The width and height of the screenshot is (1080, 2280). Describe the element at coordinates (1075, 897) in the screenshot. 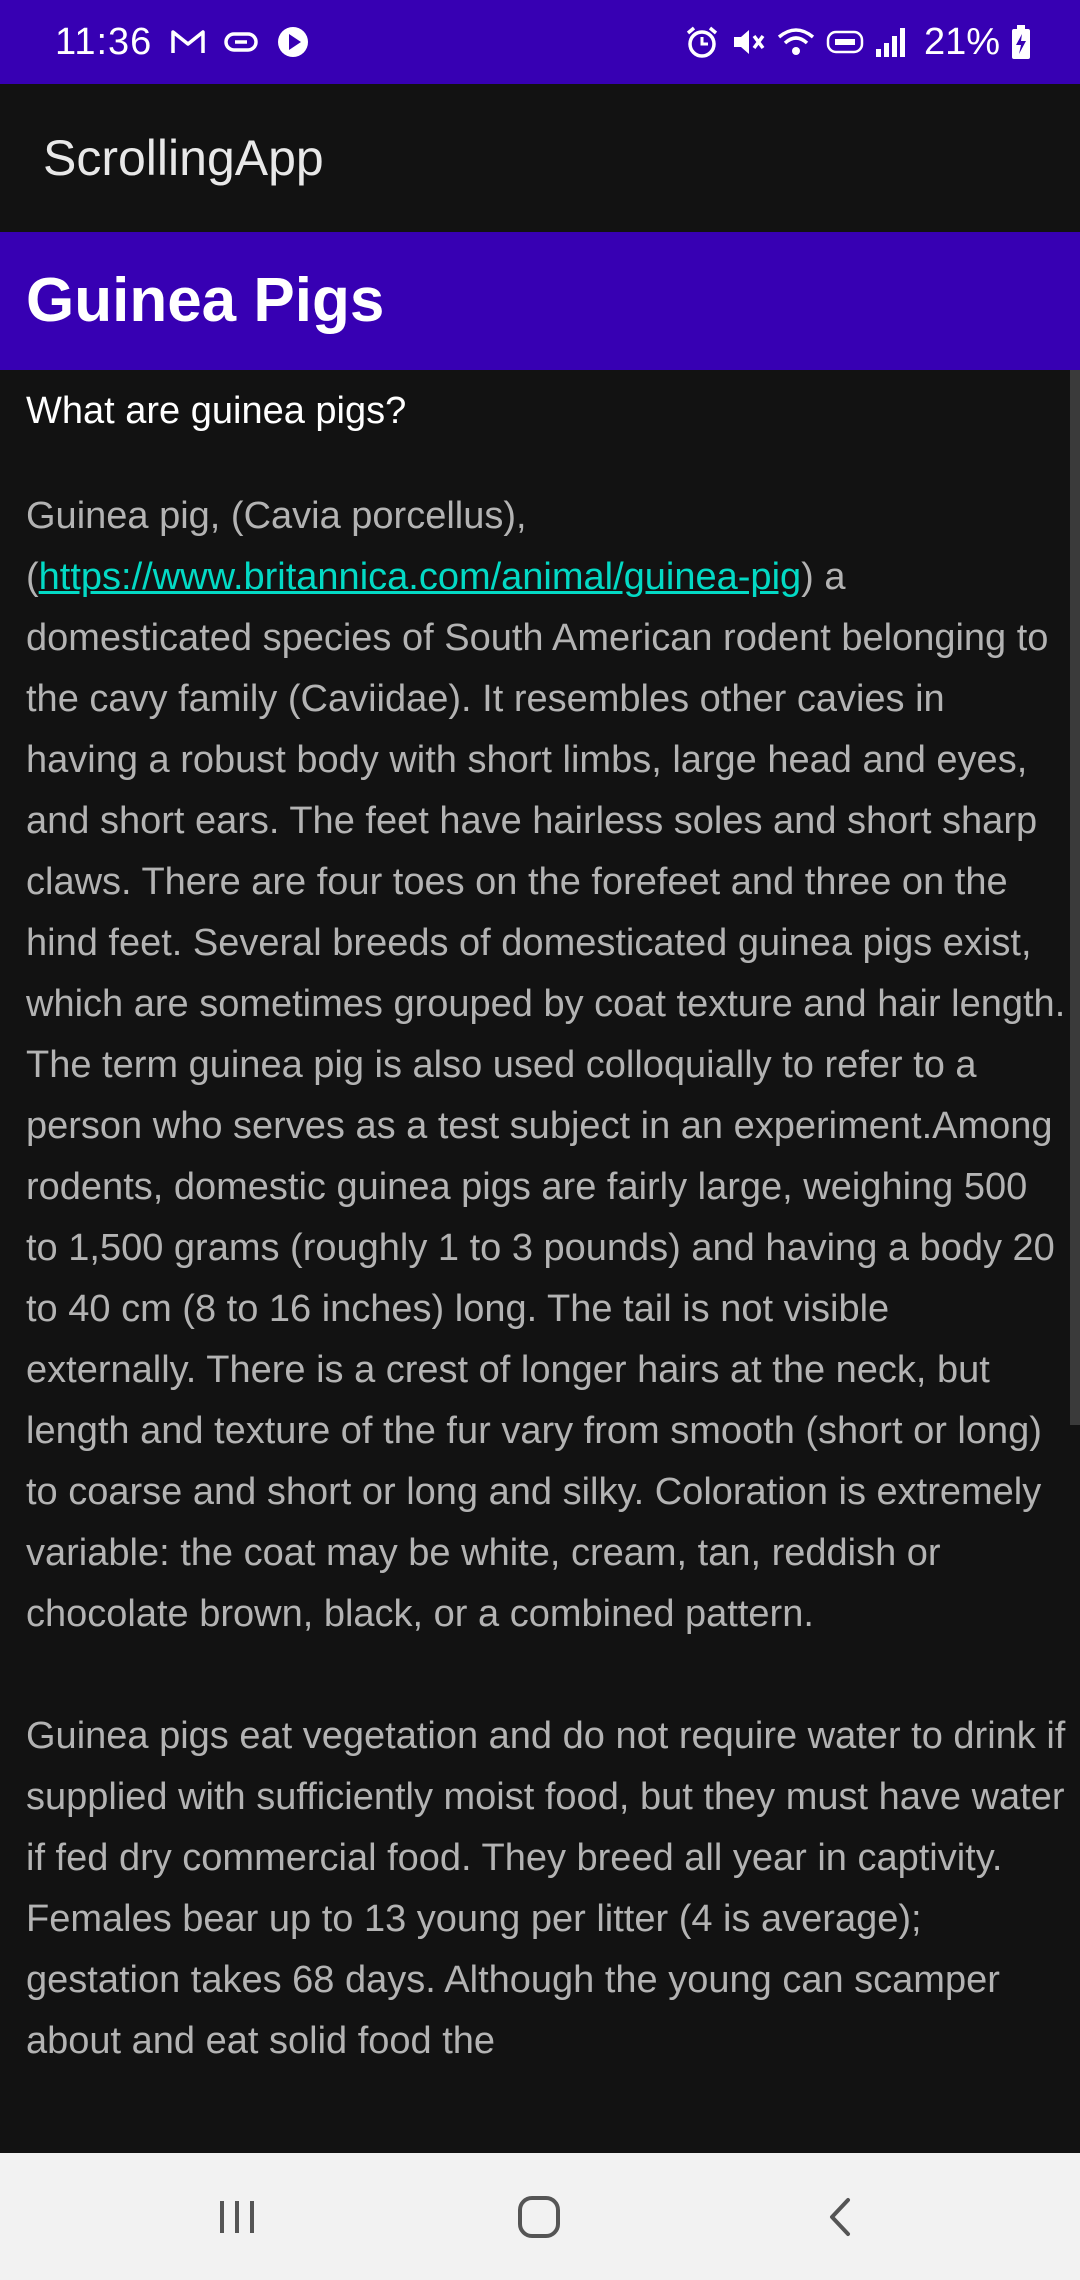

I see `scrollbar` at that location.